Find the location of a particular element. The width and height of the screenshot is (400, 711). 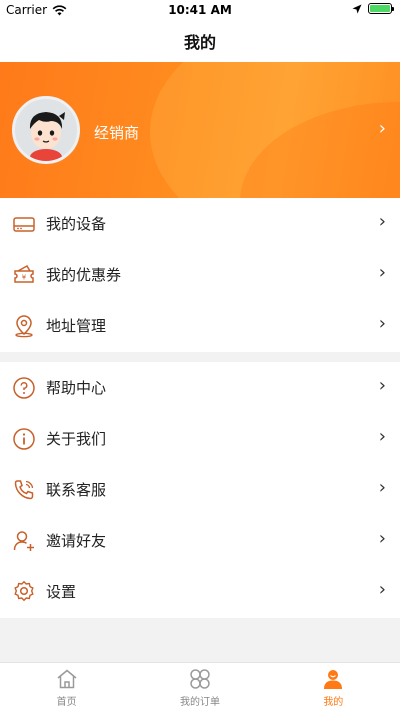

menu-item-my-devices: 我的设备 › is located at coordinates (200, 223).